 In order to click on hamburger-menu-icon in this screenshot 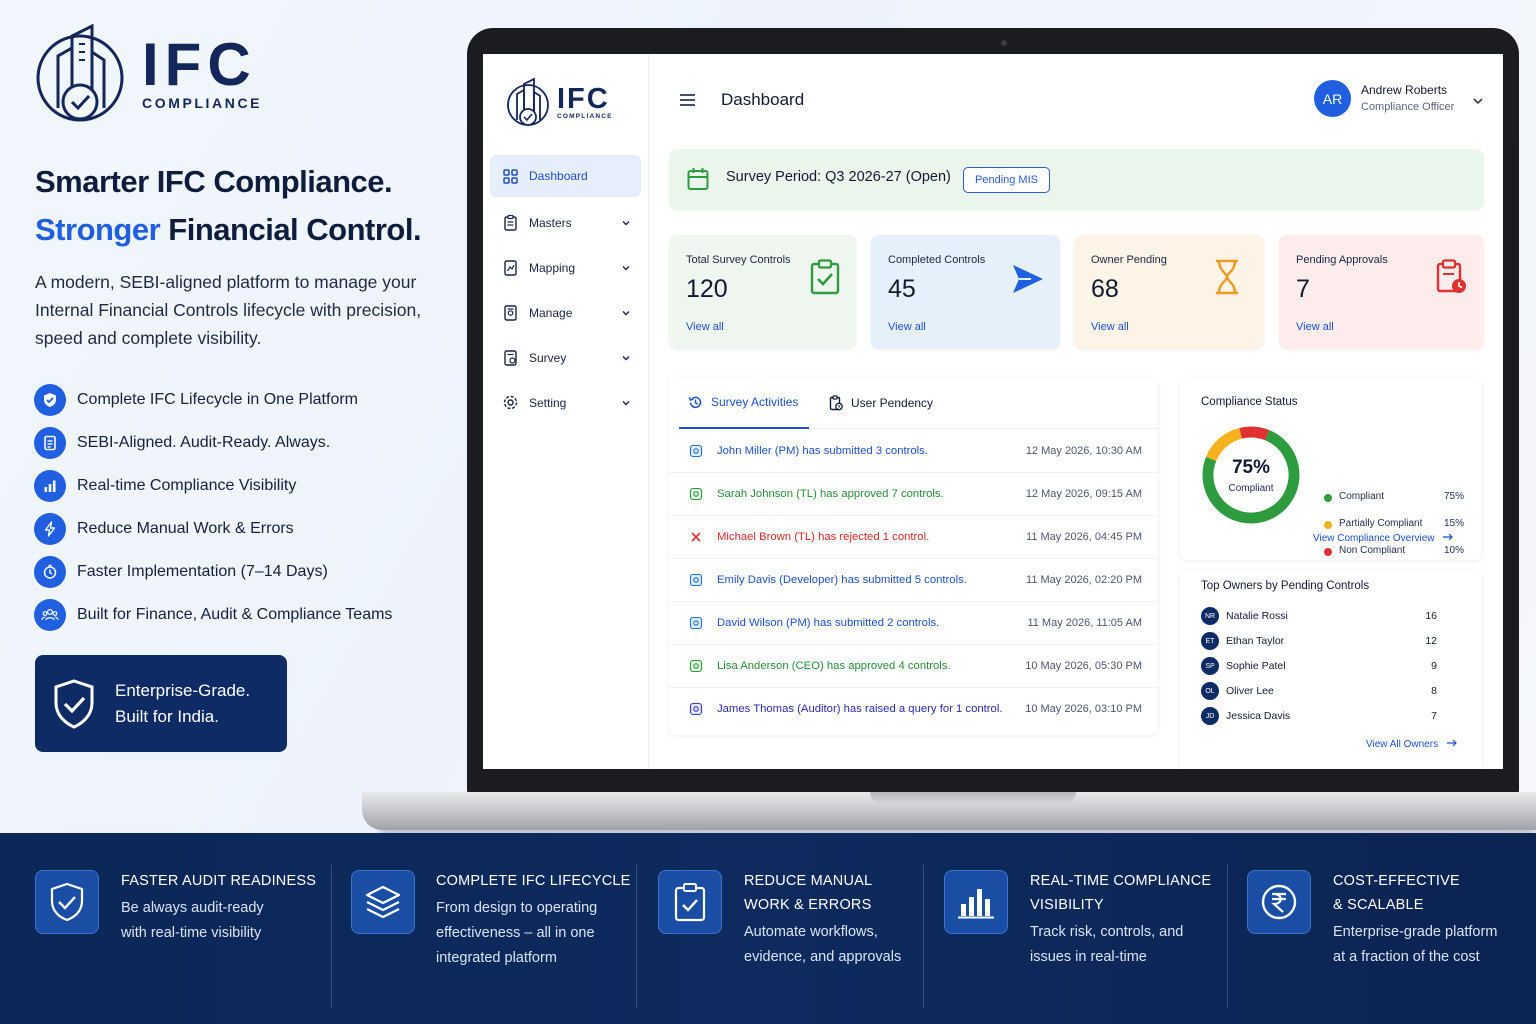, I will do `click(687, 100)`.